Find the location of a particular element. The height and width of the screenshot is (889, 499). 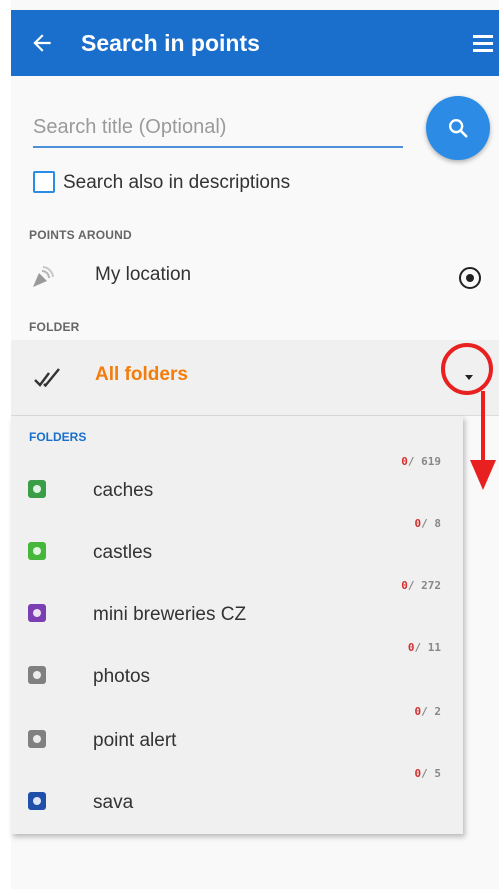

folder-section-label: FOLDER is located at coordinates (54, 327).